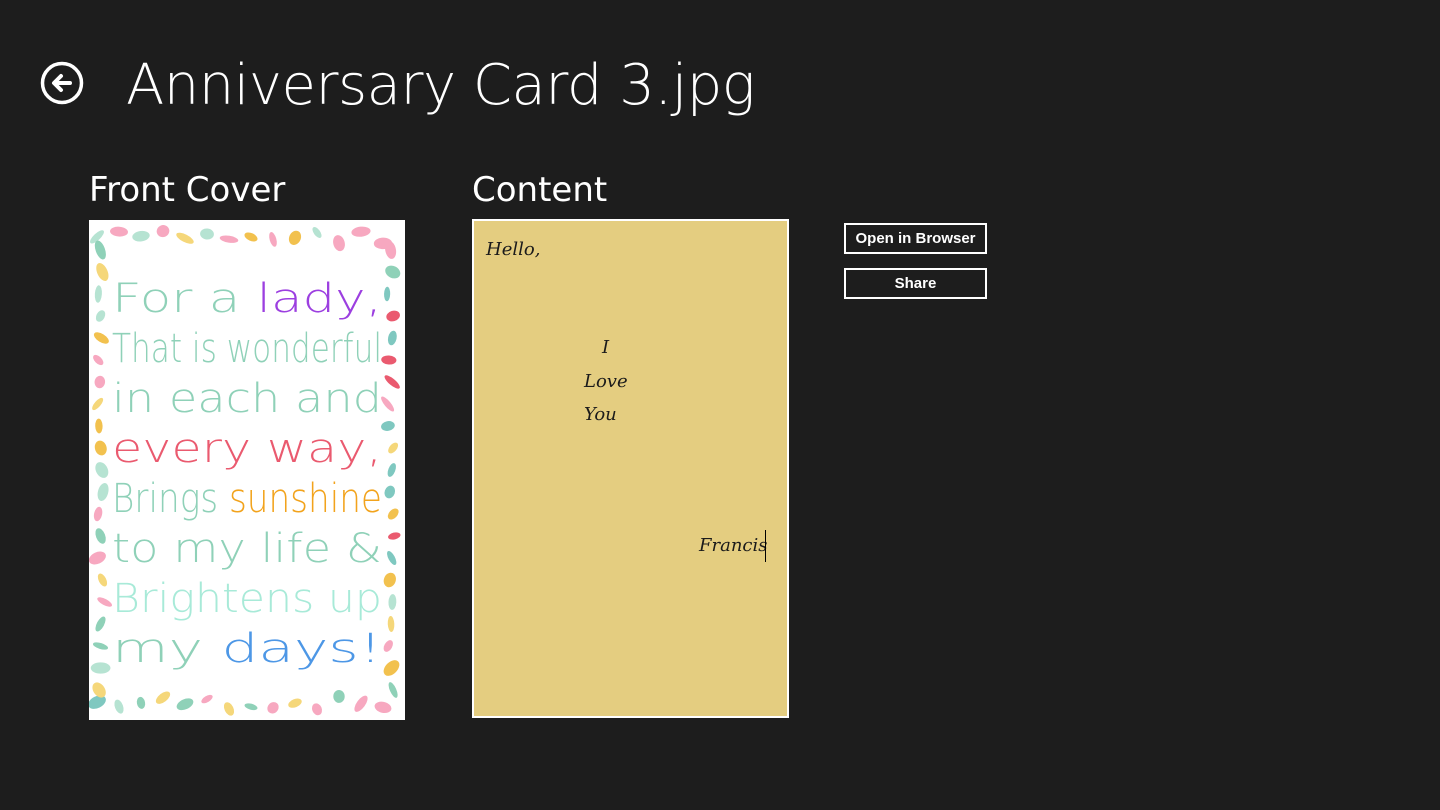 The height and width of the screenshot is (810, 1440). I want to click on message-line-3: You, so click(600, 414).